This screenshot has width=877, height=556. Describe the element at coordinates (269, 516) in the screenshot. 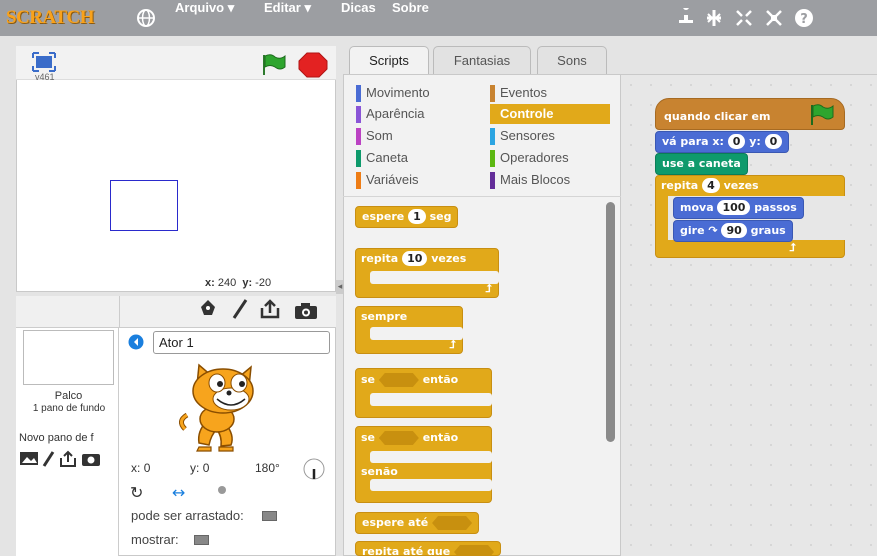

I see `draggable-checkbox` at that location.